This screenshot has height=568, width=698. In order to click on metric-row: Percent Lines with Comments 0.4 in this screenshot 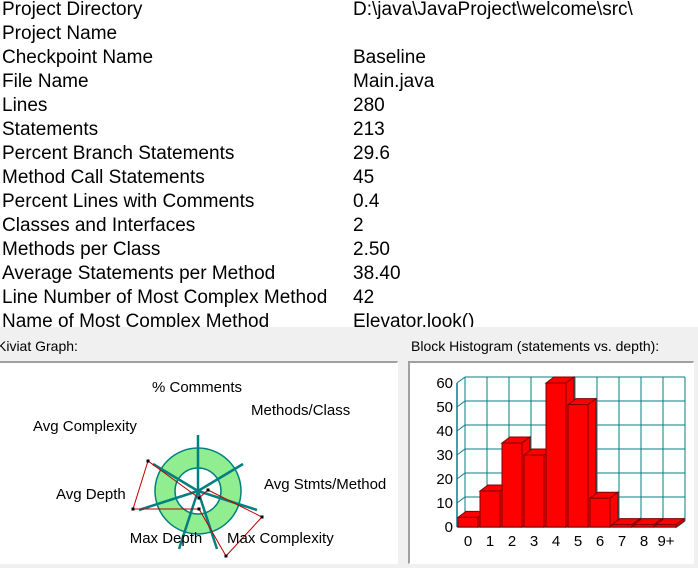, I will do `click(349, 203)`.